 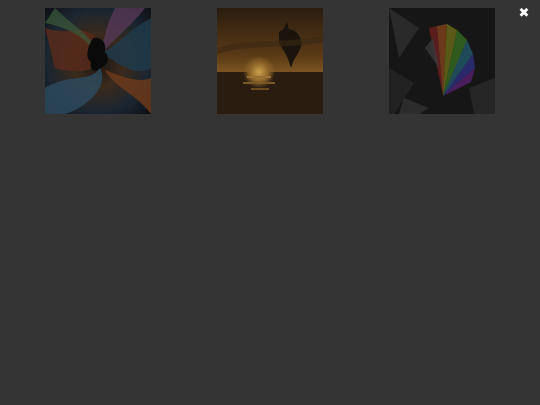 I want to click on close-icon: ✖, so click(x=524, y=14).